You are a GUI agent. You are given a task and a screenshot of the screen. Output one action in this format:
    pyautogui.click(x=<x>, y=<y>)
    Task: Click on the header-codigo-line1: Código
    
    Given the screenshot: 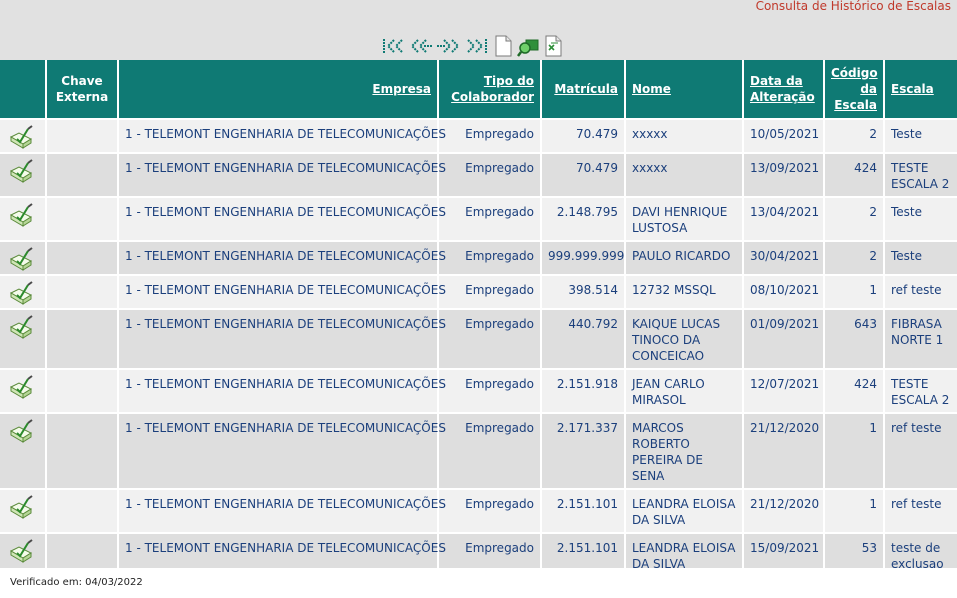 What is the action you would take?
    pyautogui.click(x=854, y=73)
    